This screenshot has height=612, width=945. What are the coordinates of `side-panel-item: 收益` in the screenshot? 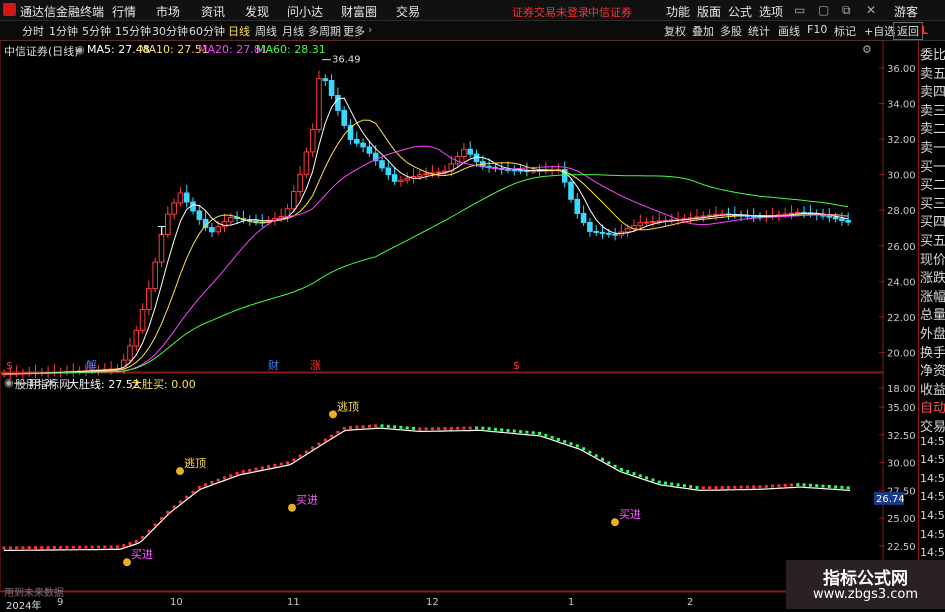 It's located at (932, 388).